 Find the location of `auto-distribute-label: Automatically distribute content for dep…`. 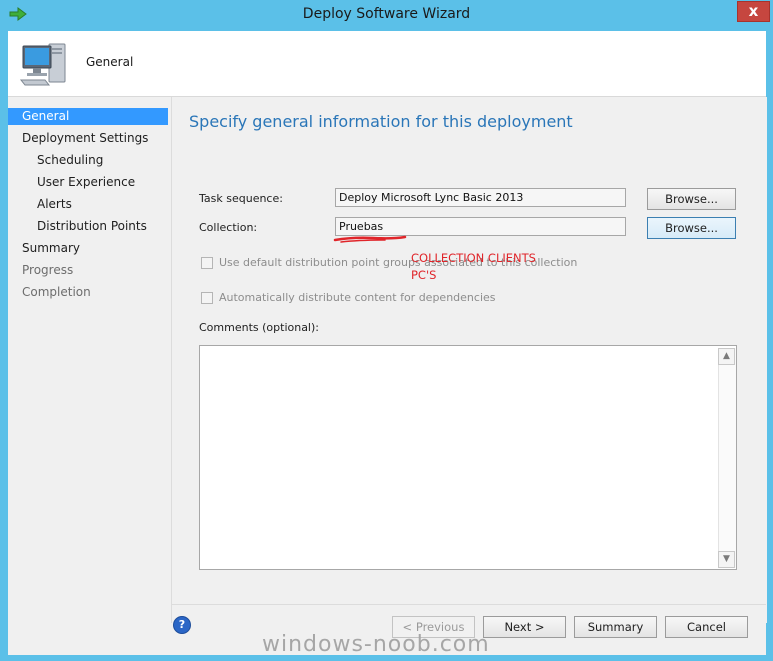

auto-distribute-label: Automatically distribute content for dep… is located at coordinates (357, 297).